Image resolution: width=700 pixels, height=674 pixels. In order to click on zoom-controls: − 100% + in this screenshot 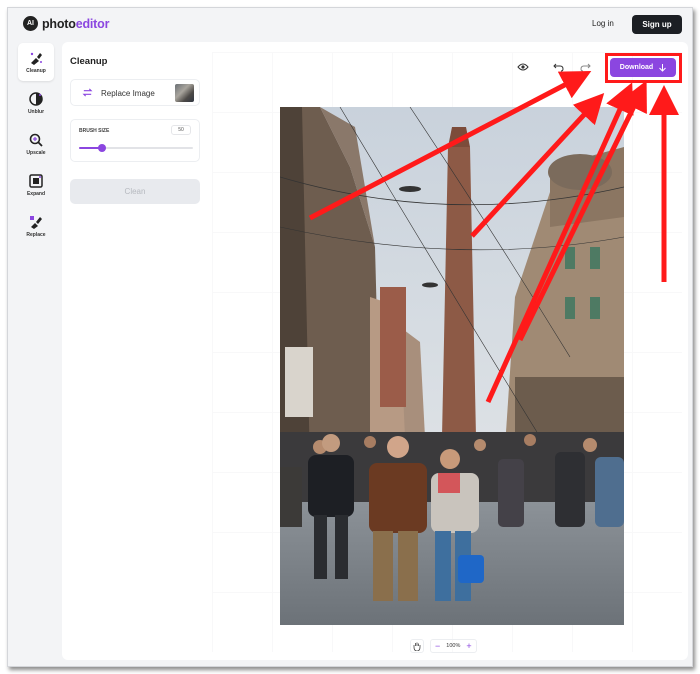, I will do `click(443, 646)`.